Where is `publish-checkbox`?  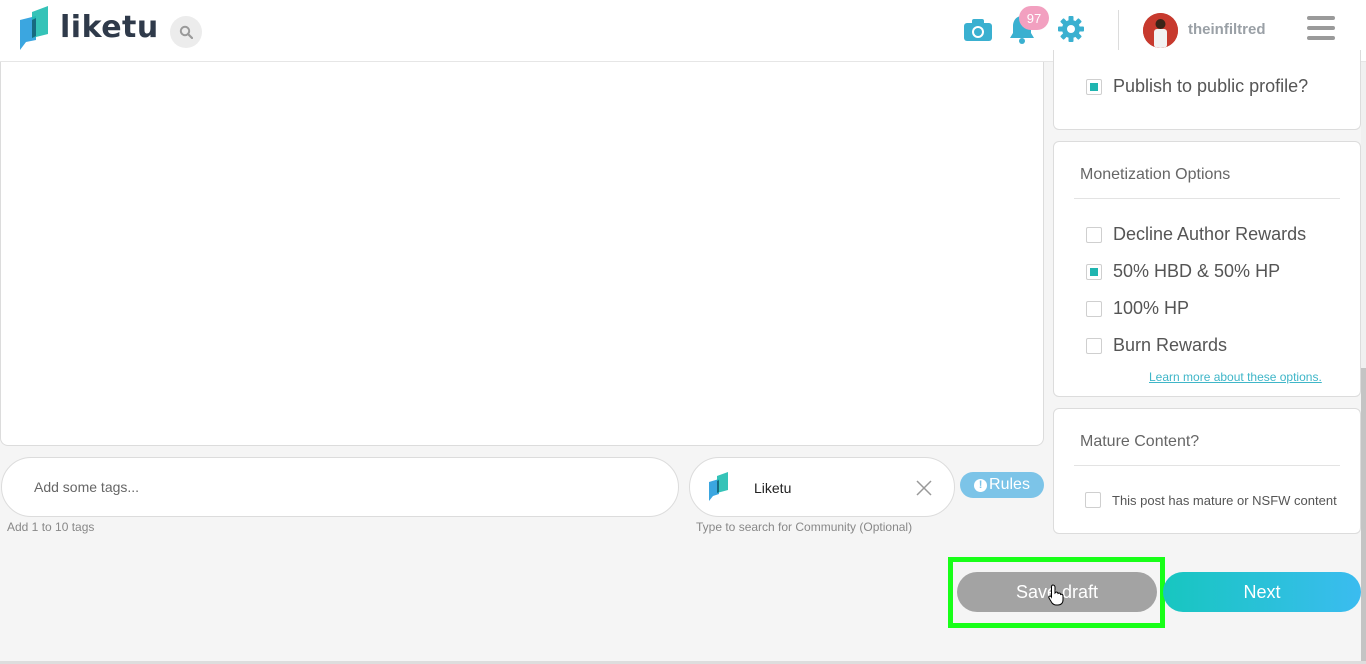
publish-checkbox is located at coordinates (1094, 86).